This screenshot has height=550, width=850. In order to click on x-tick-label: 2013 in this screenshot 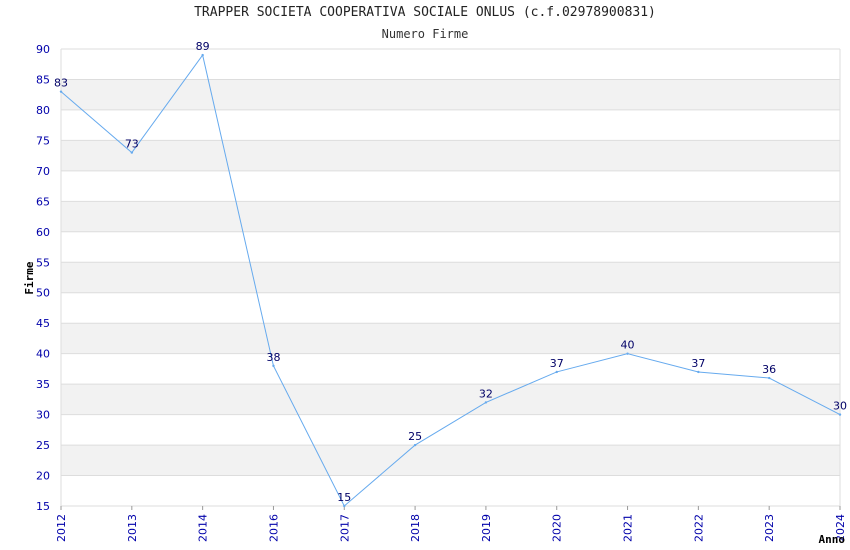, I will do `click(132, 528)`.